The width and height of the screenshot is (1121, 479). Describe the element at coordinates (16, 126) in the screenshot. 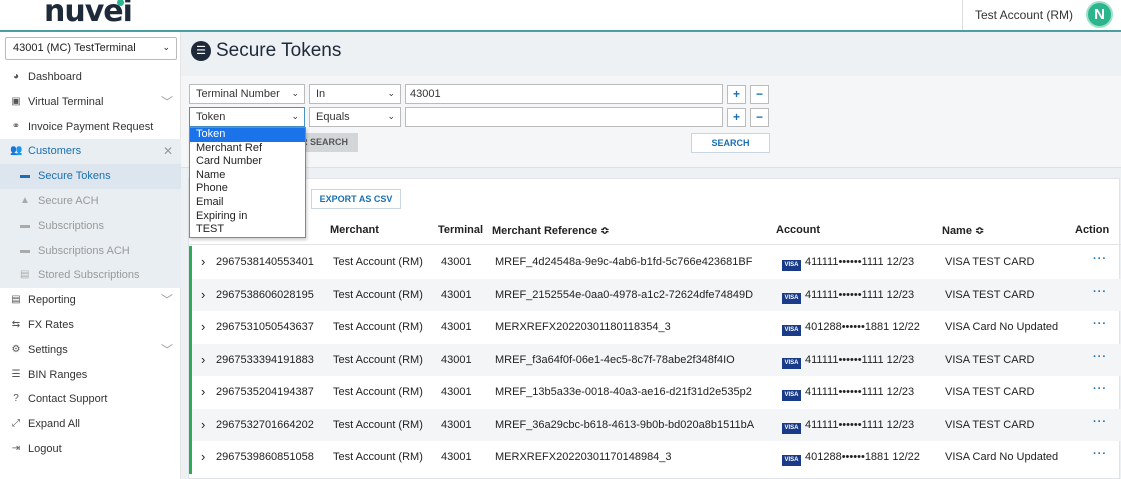

I see `link-icon: ⚭` at that location.